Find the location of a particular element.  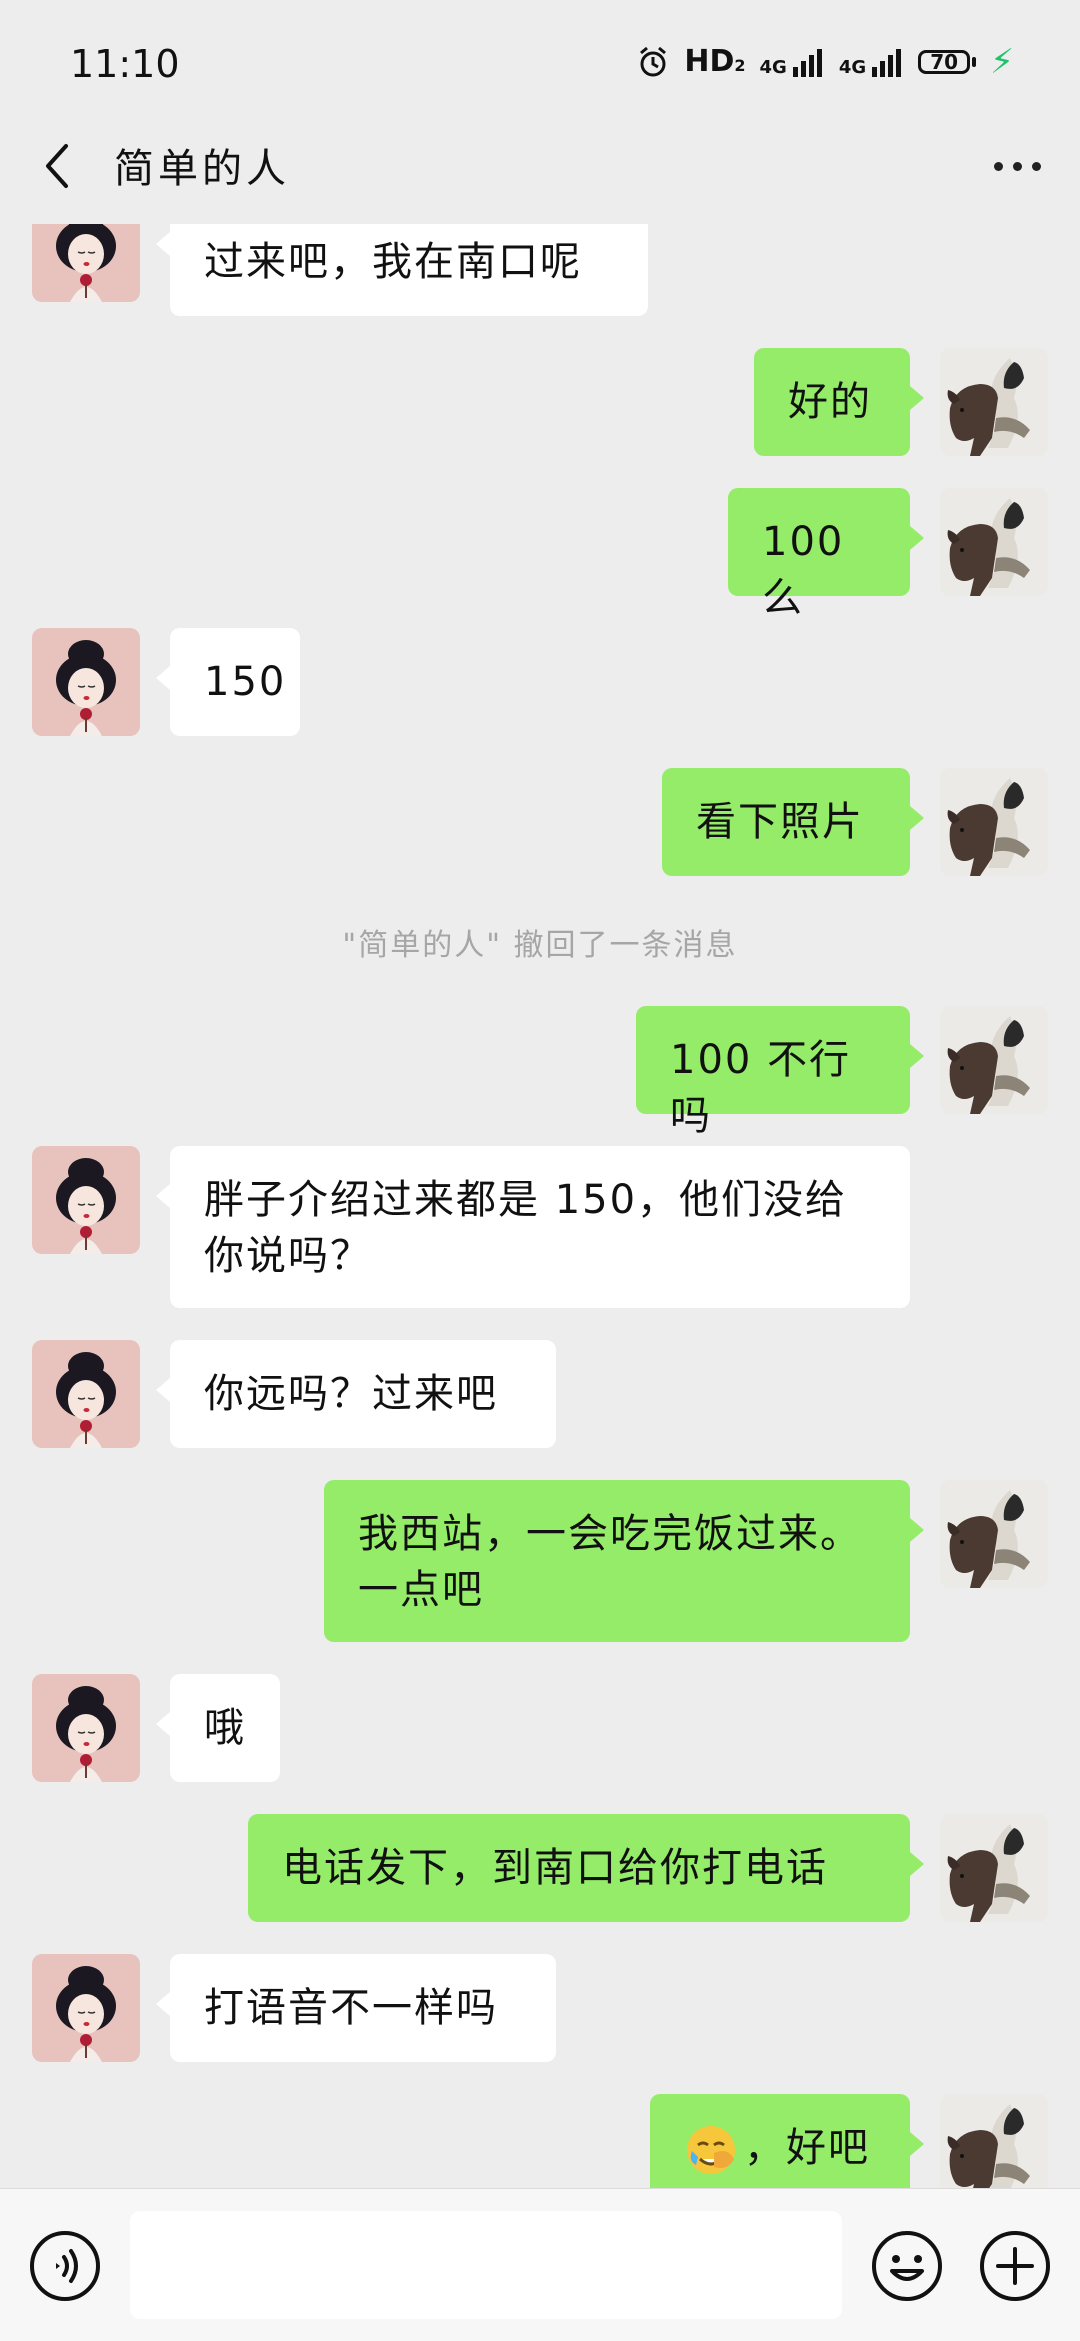

battery-icon: 70 is located at coordinates (947, 61).